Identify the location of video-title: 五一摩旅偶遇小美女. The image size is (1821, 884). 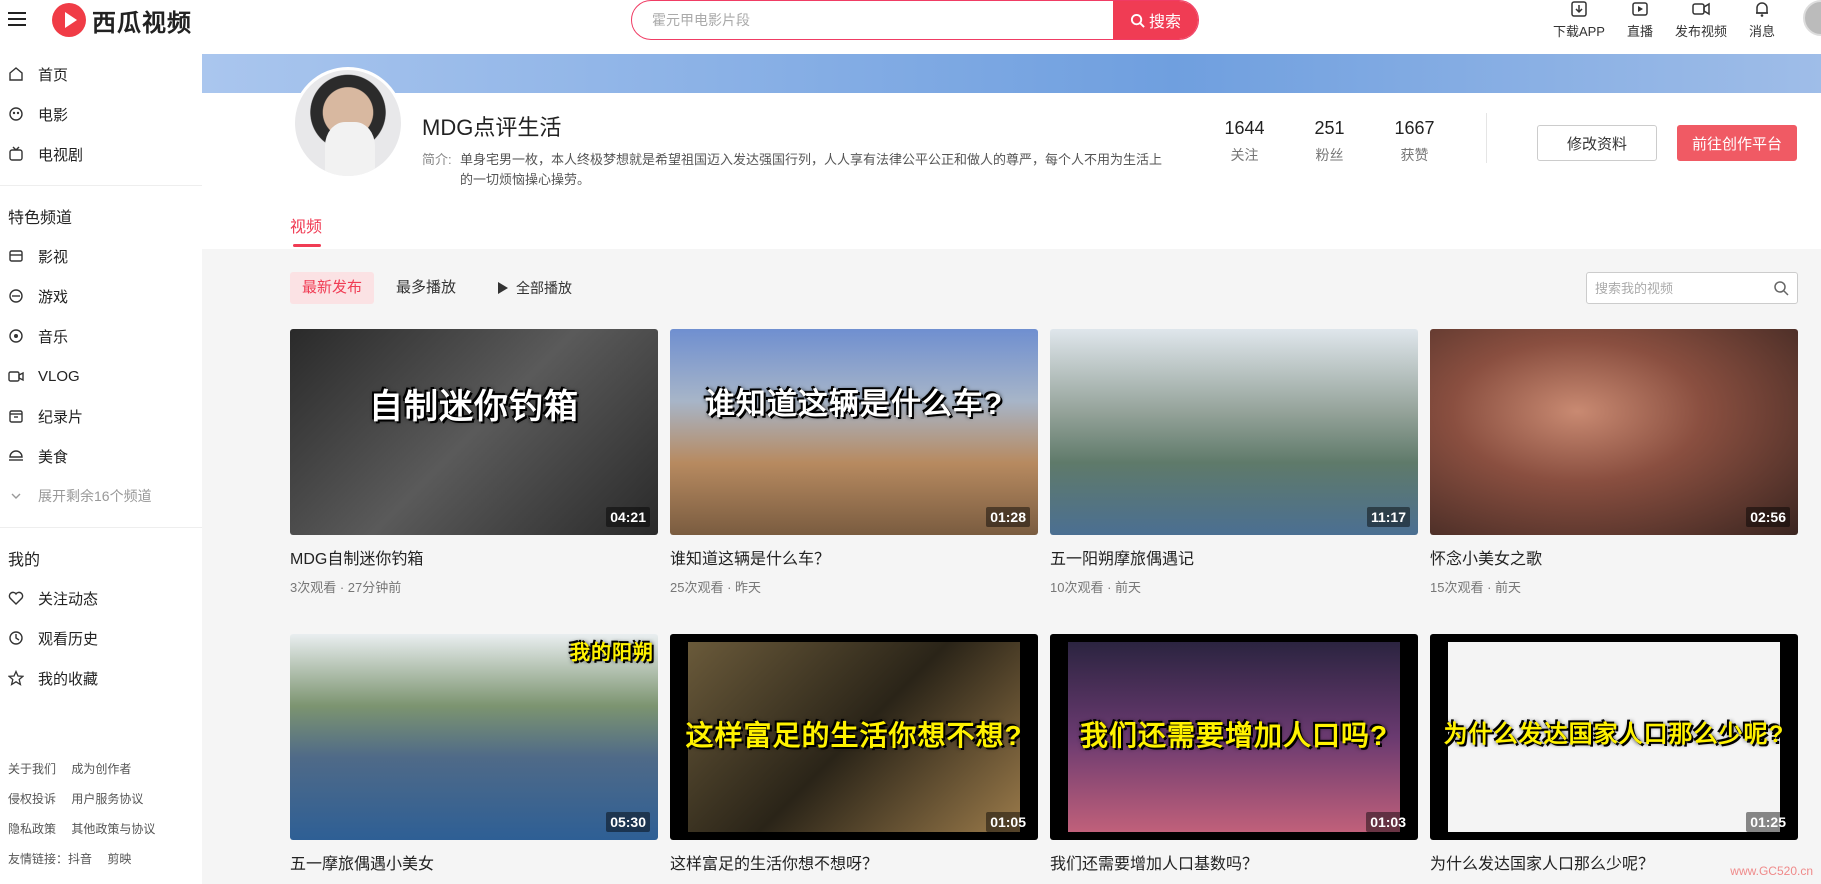
(474, 862).